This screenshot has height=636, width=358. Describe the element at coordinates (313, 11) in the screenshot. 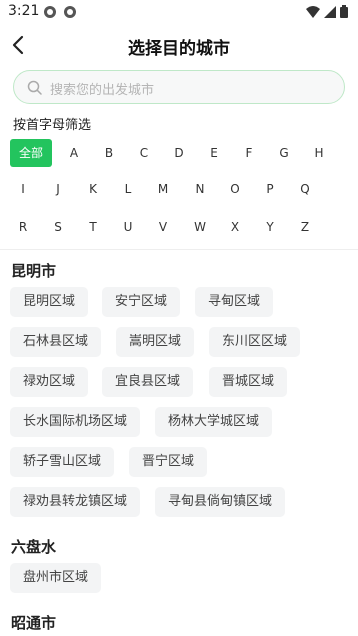

I see `wifi-icon` at that location.